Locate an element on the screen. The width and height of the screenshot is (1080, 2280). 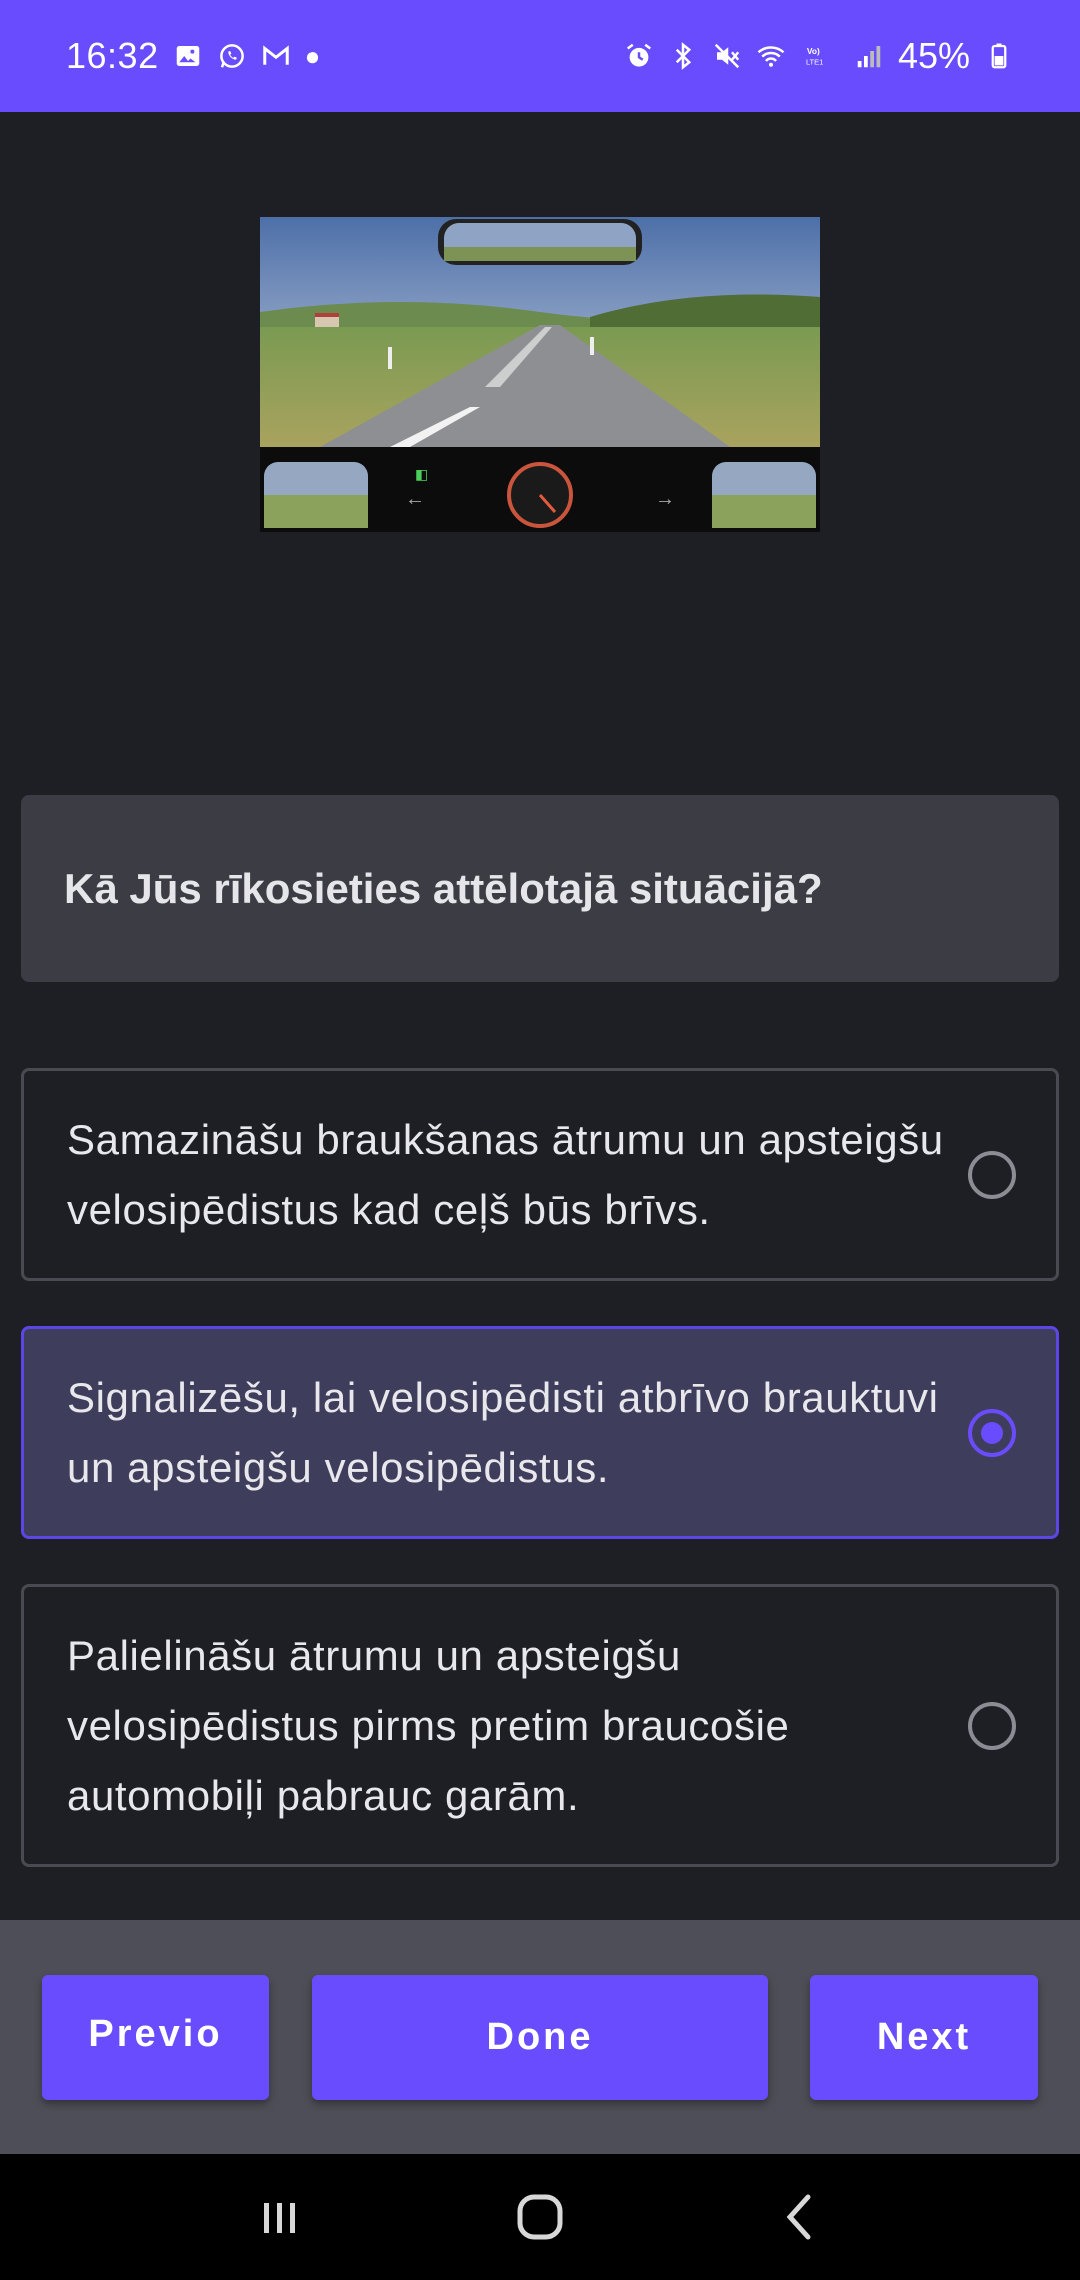
next-button: Next is located at coordinates (924, 2037).